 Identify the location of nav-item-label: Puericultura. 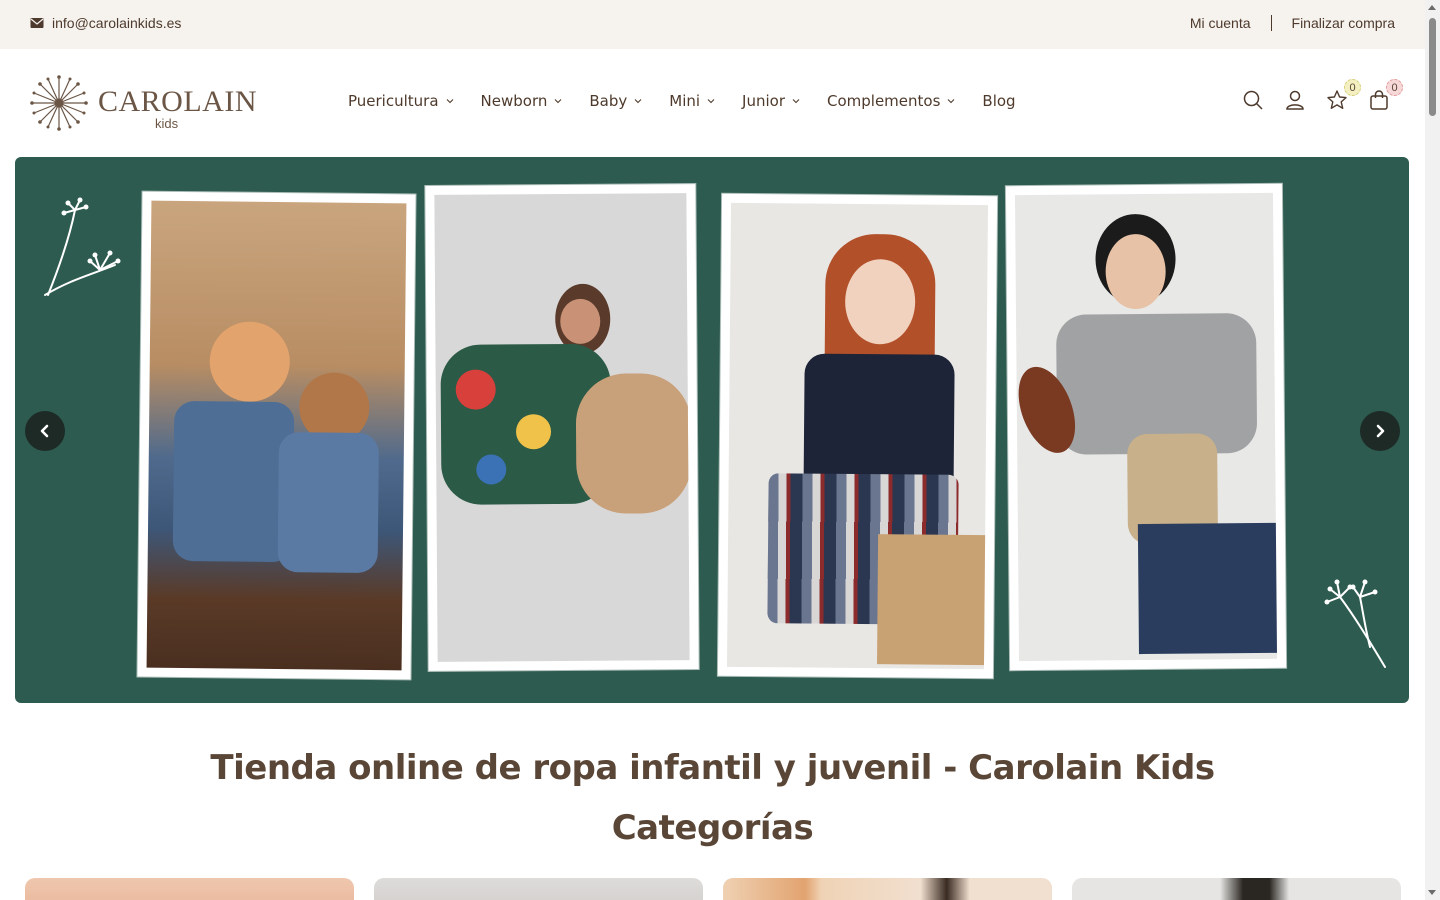
(393, 101).